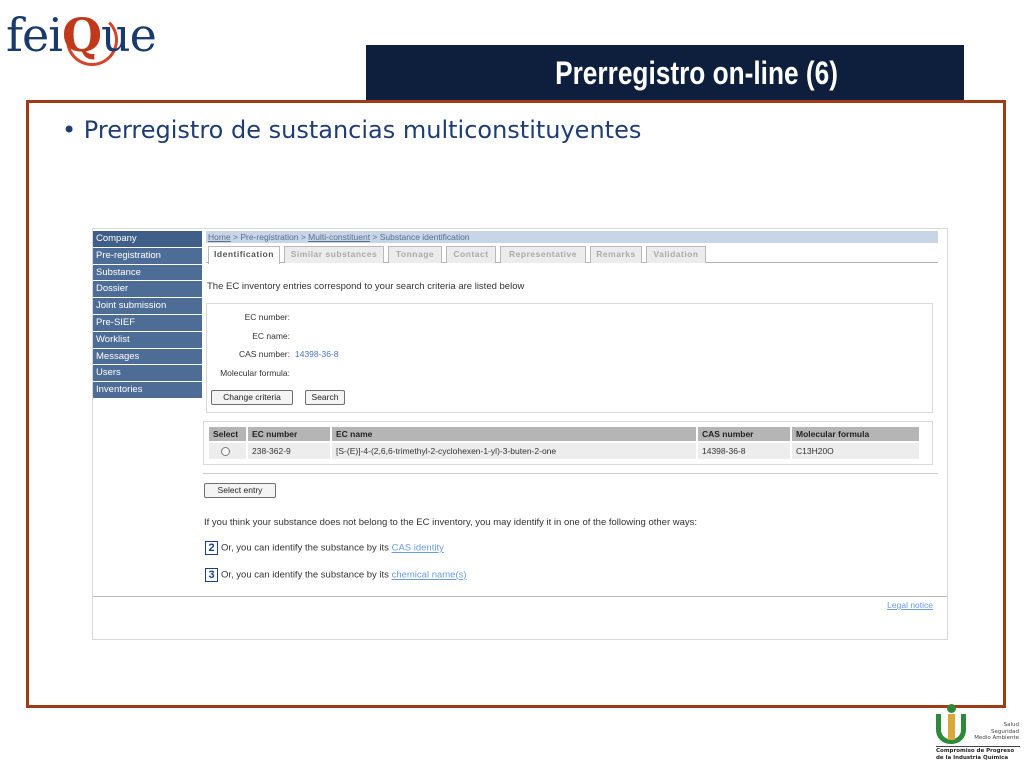 Image resolution: width=1024 pixels, height=768 pixels. Describe the element at coordinates (289, 451) in the screenshot. I see `row-ec-number: 238-362-9` at that location.